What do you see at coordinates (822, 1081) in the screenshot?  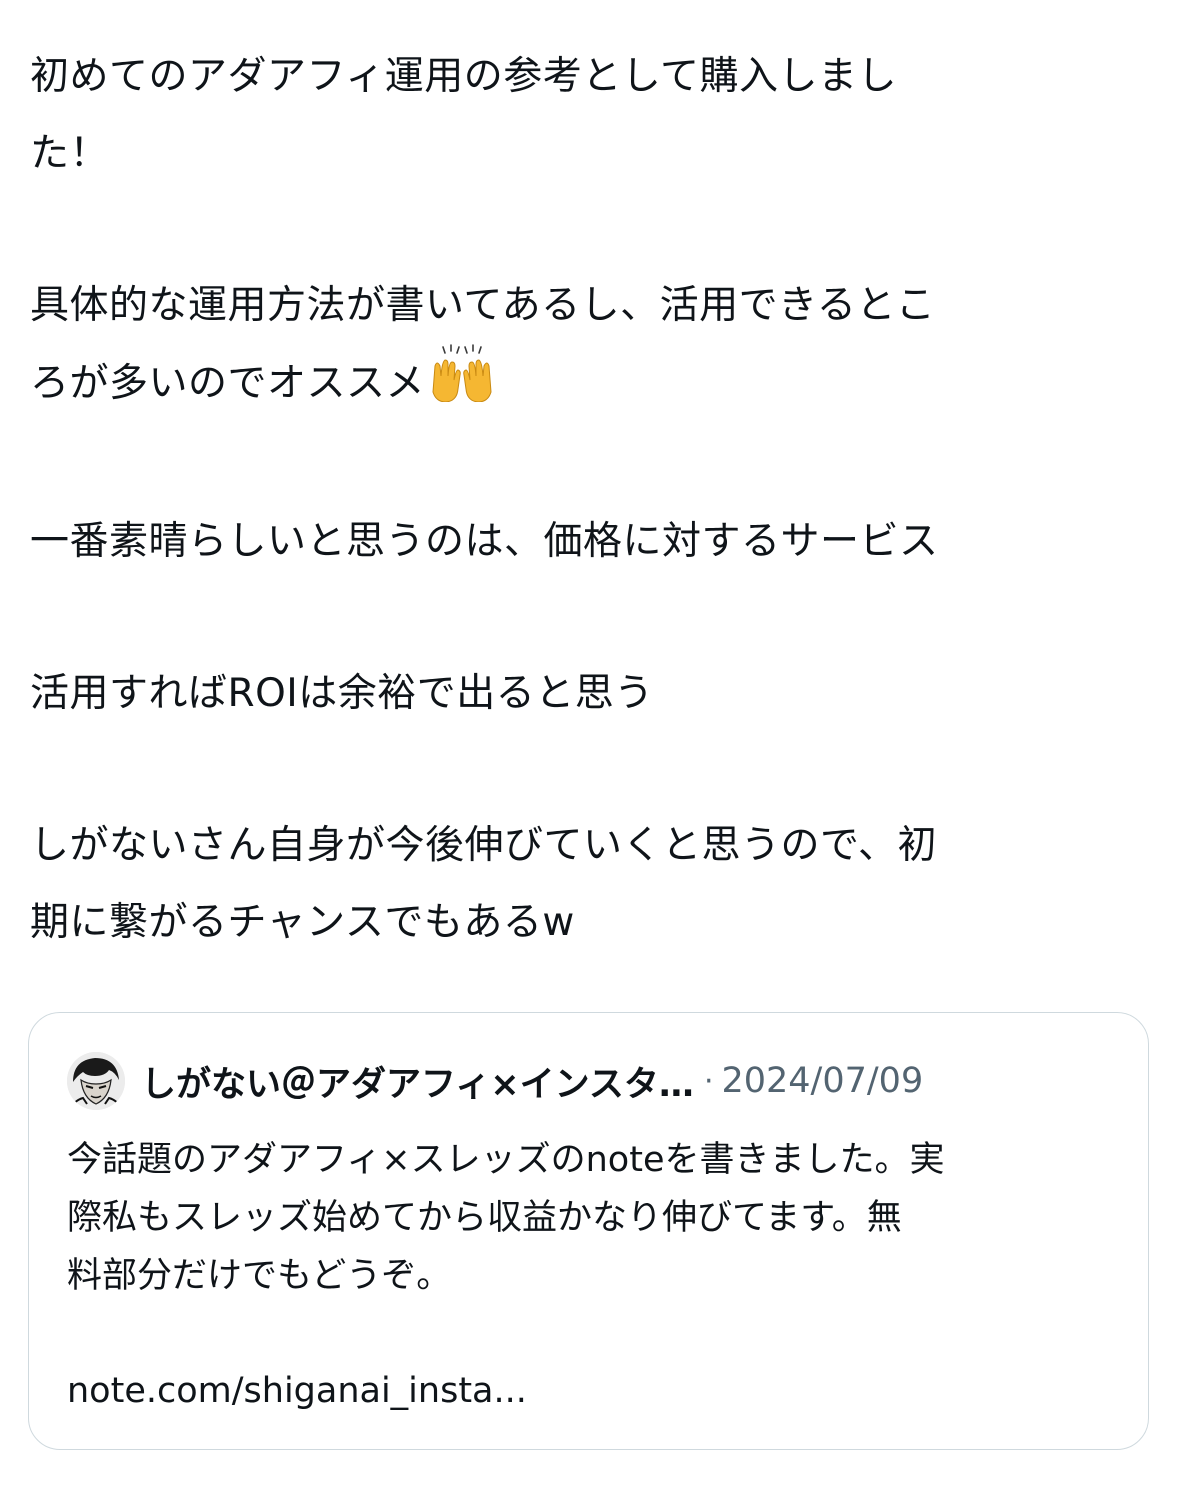 I see `quoted-post-date: 2024/07/09` at bounding box center [822, 1081].